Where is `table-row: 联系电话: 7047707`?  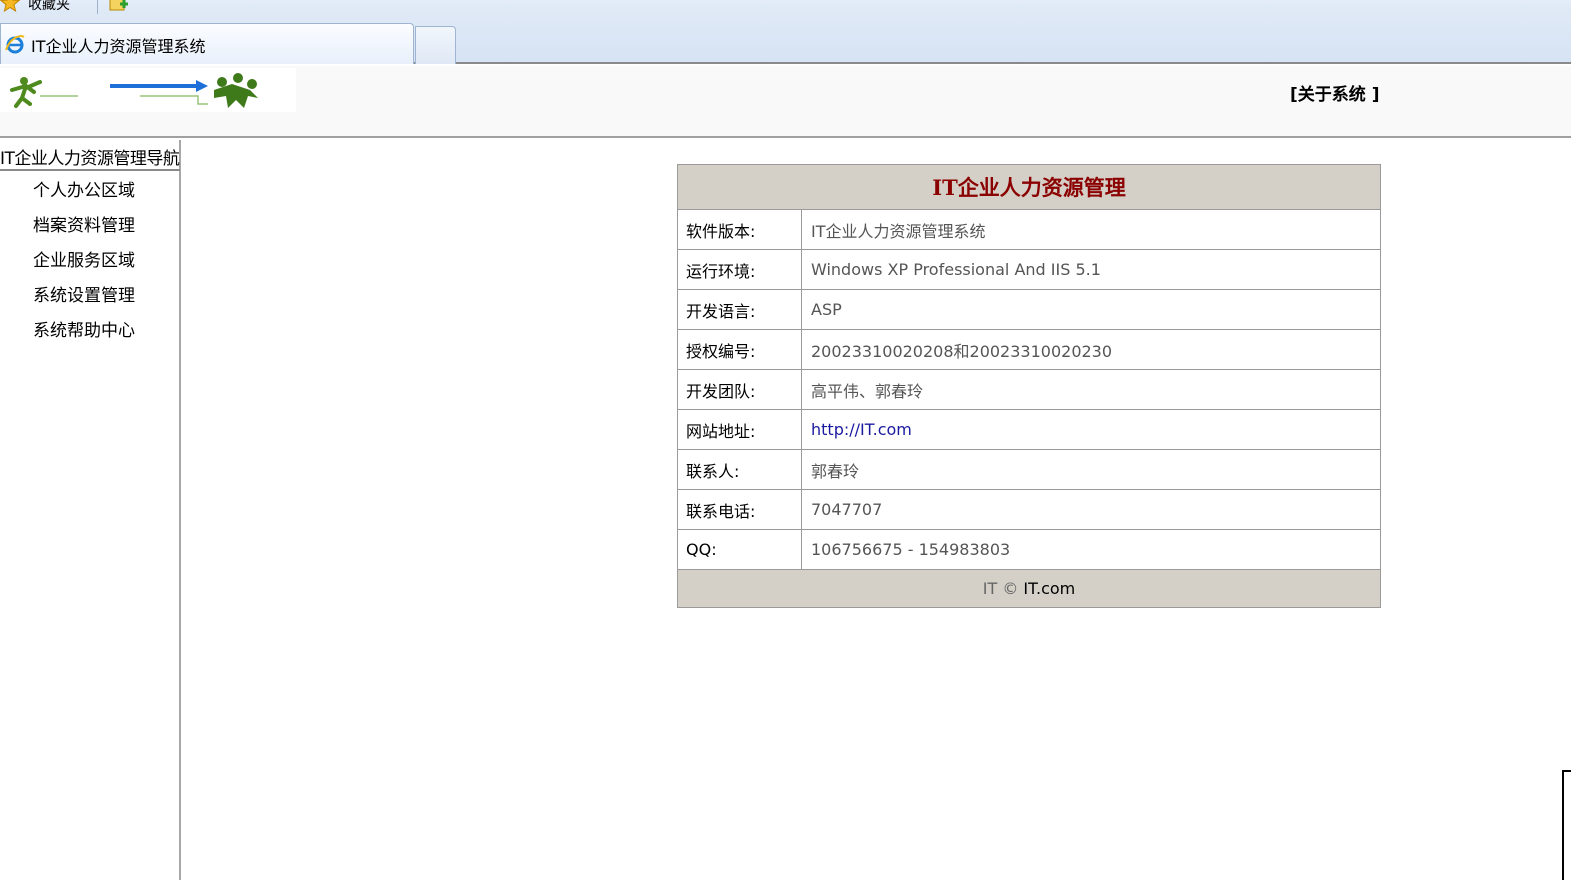
table-row: 联系电话: 7047707 is located at coordinates (1029, 509).